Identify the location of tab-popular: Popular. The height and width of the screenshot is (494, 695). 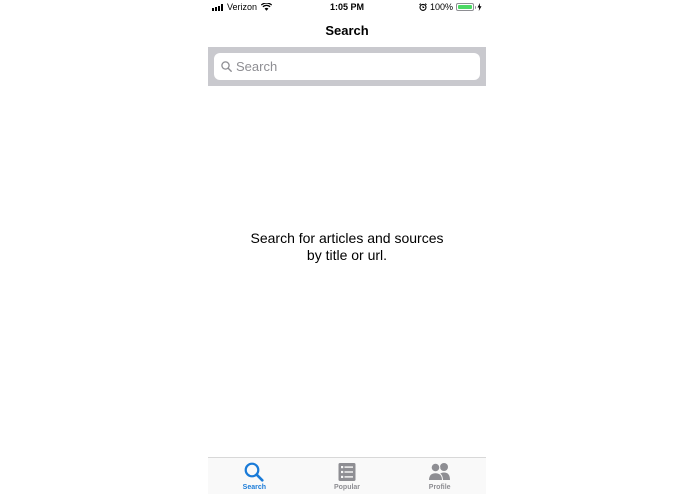
(347, 476).